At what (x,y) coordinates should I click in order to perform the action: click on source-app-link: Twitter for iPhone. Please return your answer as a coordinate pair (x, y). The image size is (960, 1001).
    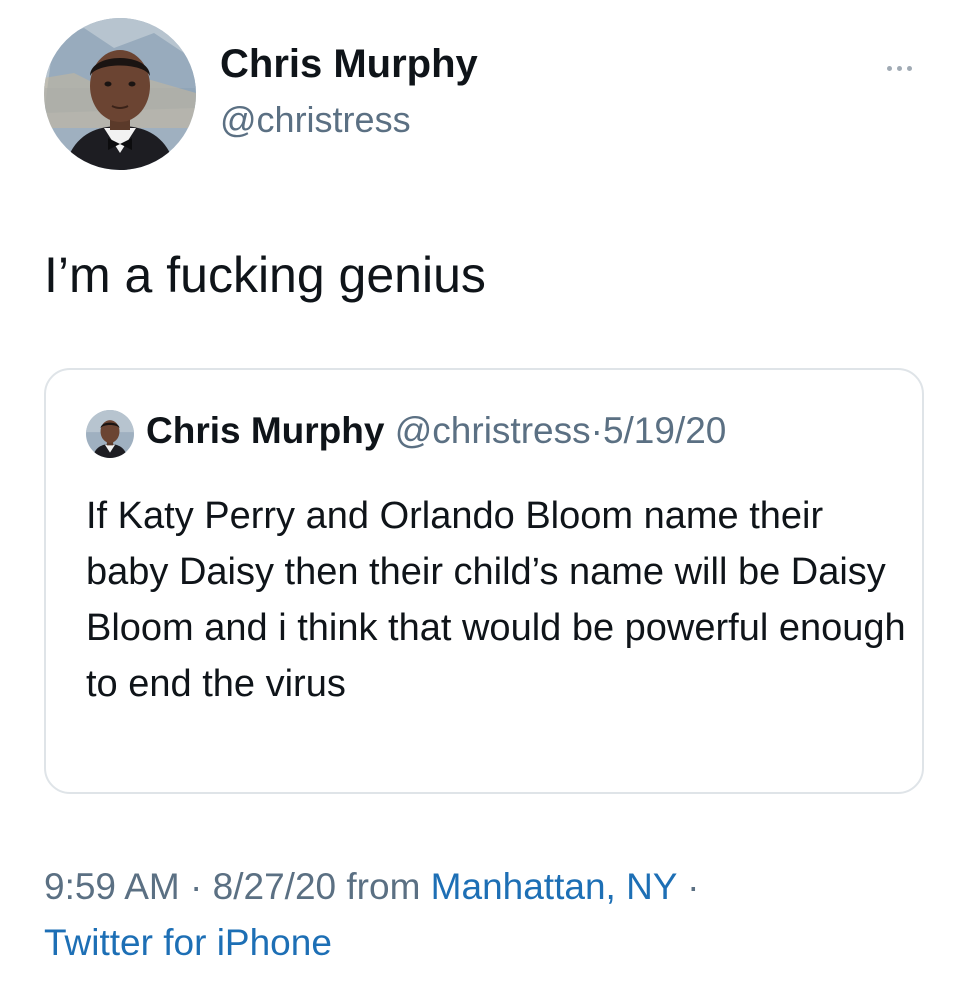
    Looking at the image, I should click on (188, 942).